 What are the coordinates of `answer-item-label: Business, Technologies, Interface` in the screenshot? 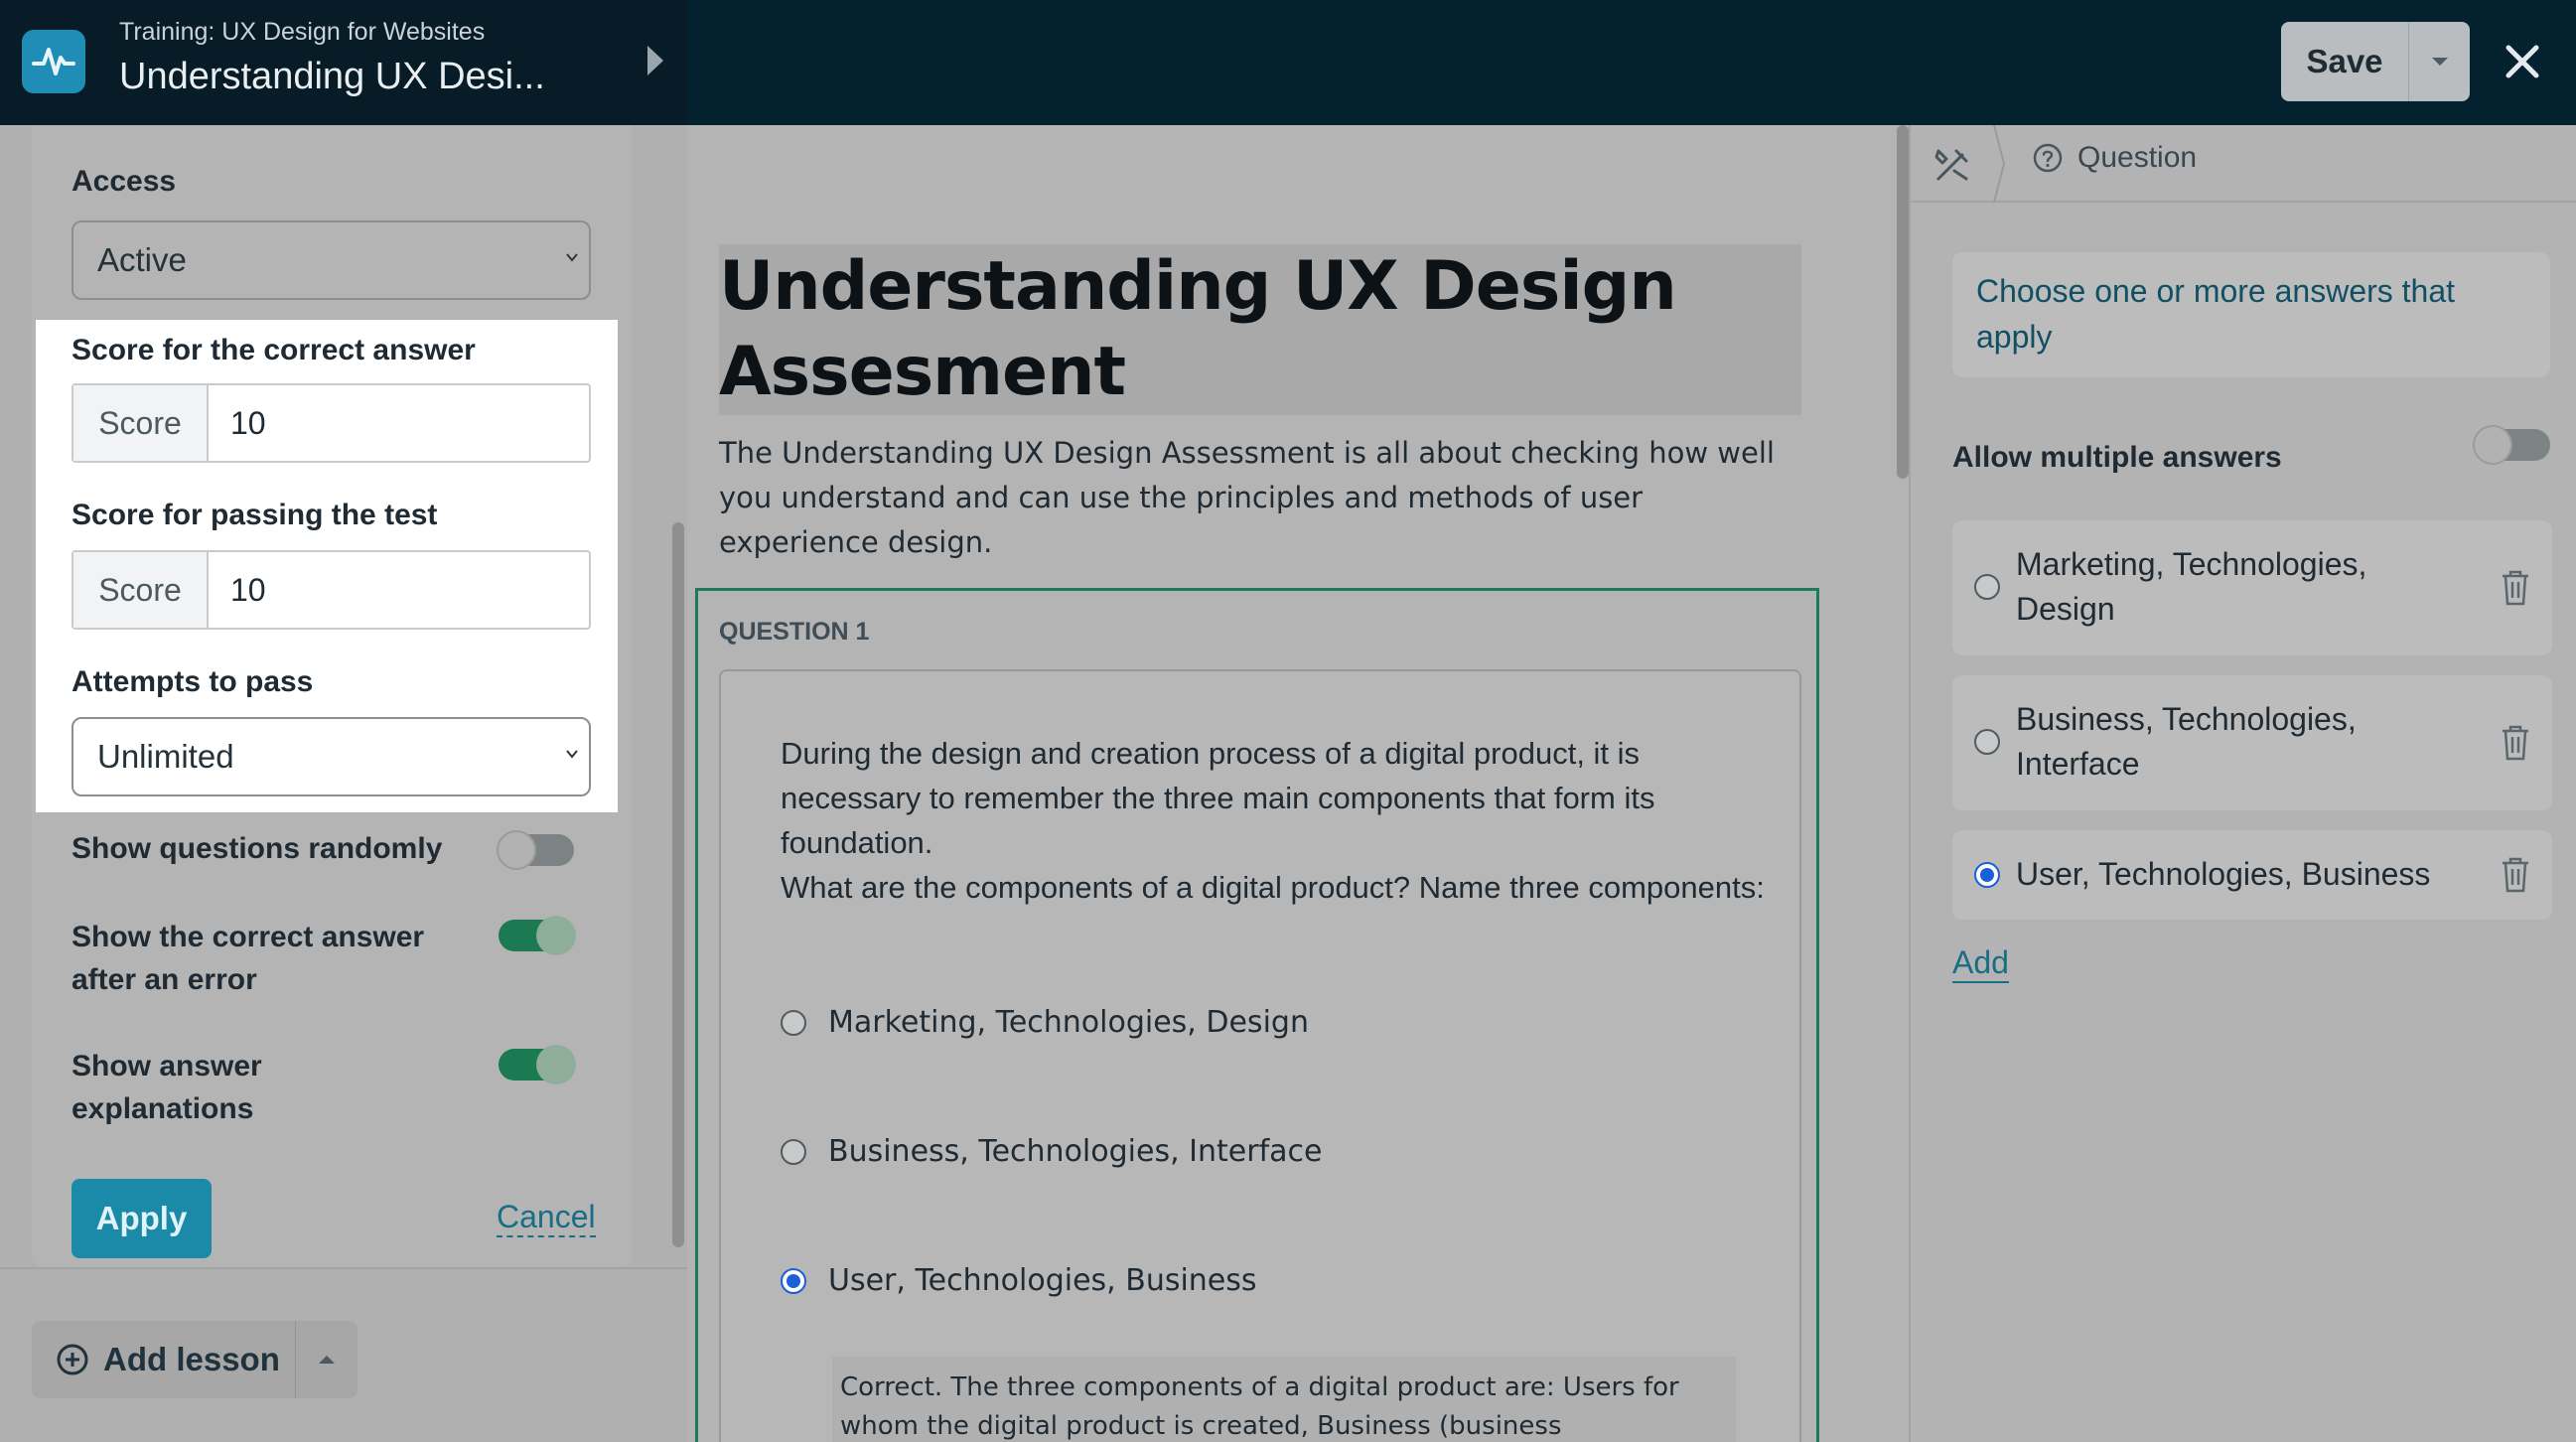 It's located at (2230, 742).